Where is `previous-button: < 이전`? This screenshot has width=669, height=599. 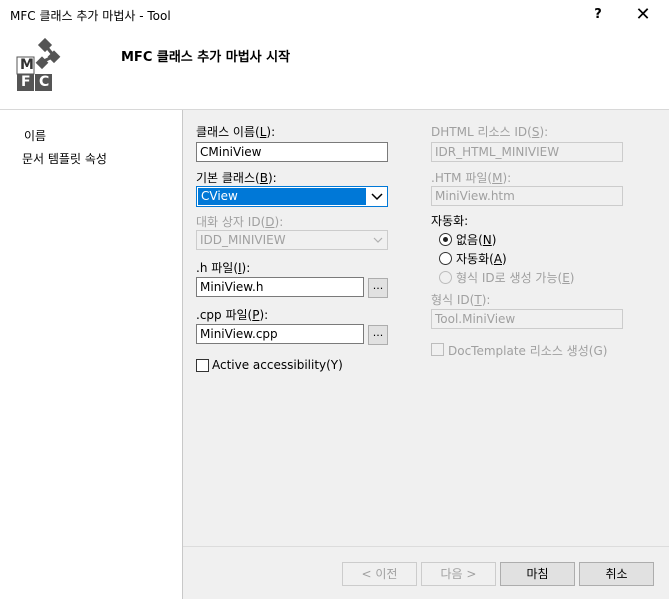
previous-button: < 이전 is located at coordinates (379, 574).